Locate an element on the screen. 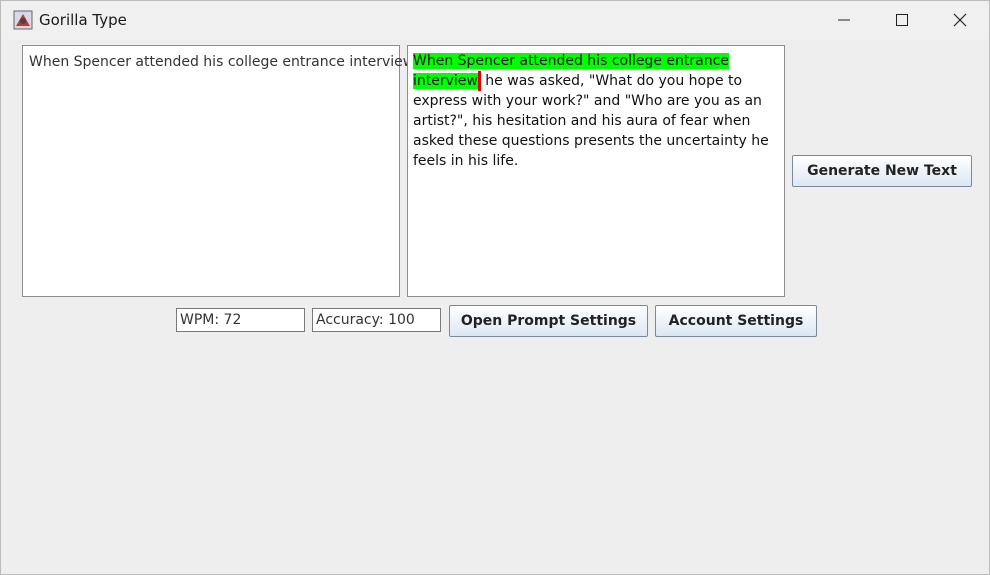 This screenshot has height=575, width=990. window-title: Gorilla Type is located at coordinates (83, 20).